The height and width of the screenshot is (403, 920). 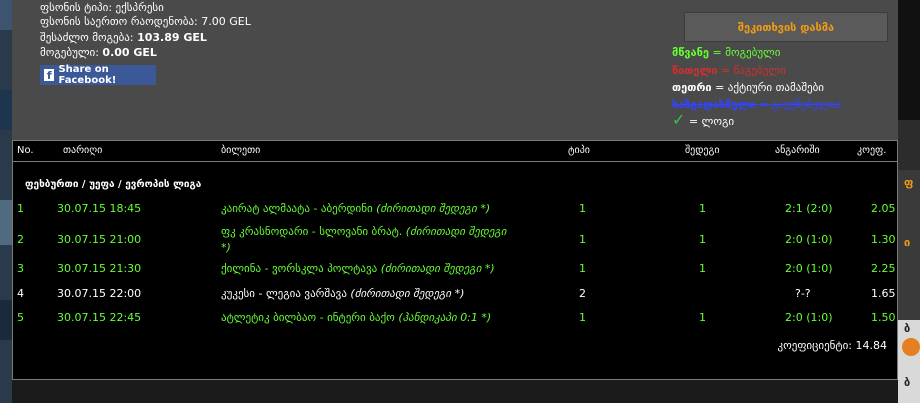 I want to click on row-2-coef: 1.30, so click(x=883, y=239).